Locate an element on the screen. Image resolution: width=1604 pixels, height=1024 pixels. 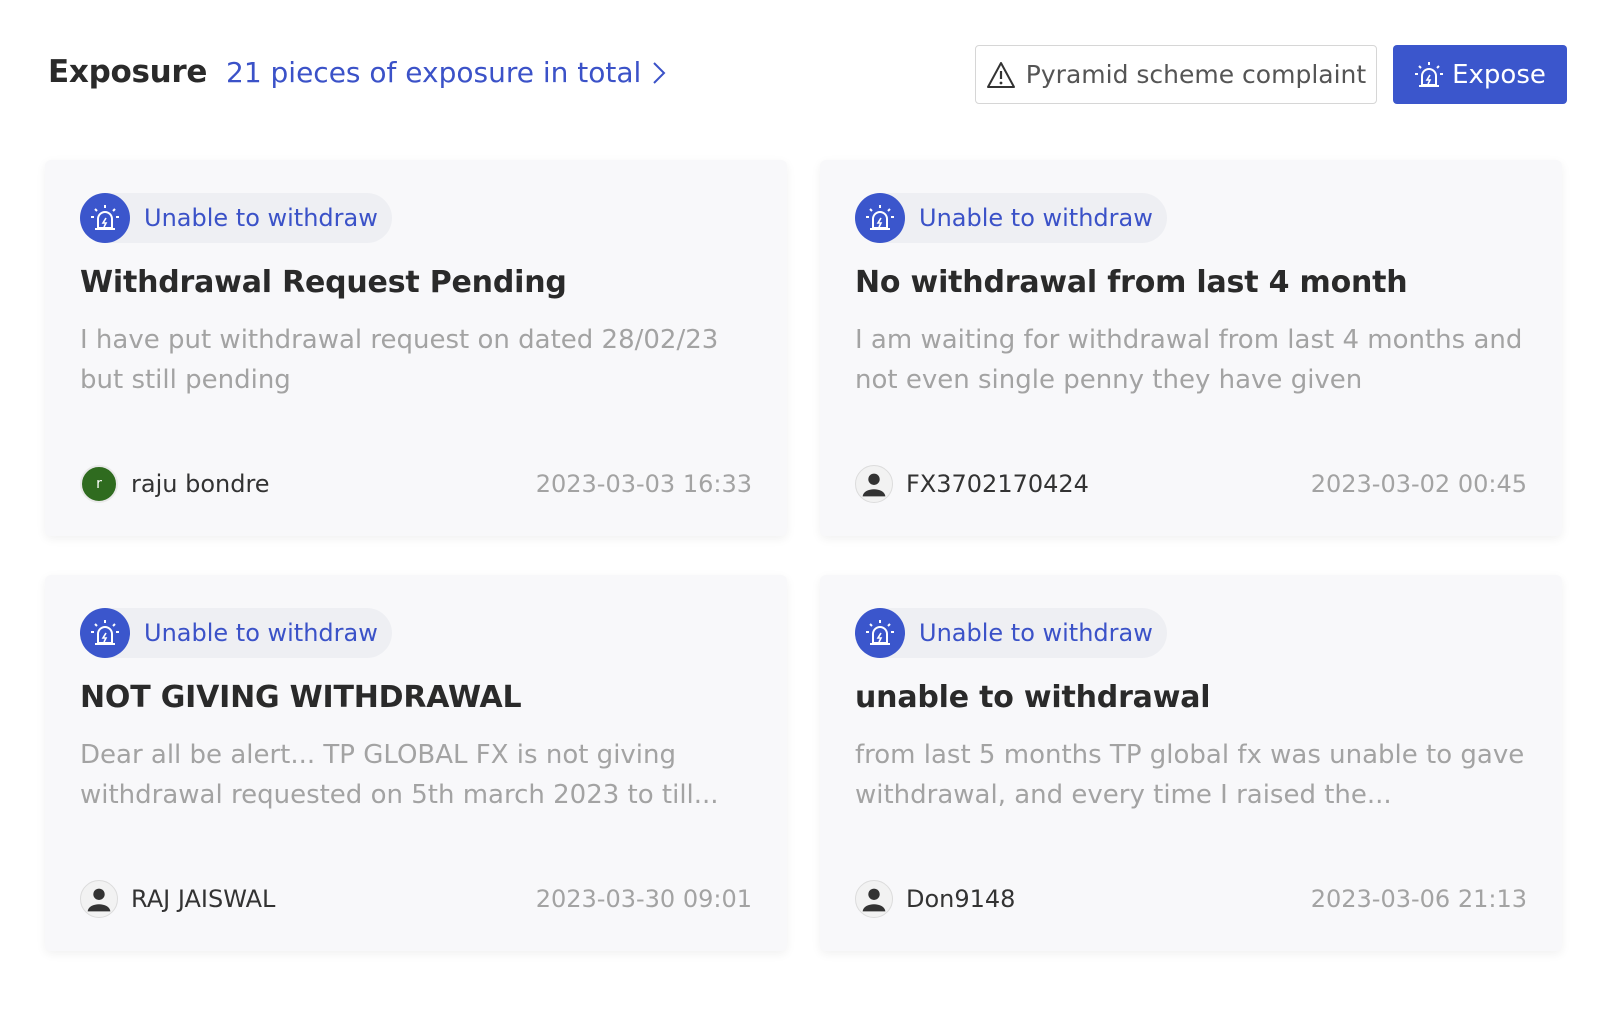
expose-button-label: Expose is located at coordinates (1499, 74).